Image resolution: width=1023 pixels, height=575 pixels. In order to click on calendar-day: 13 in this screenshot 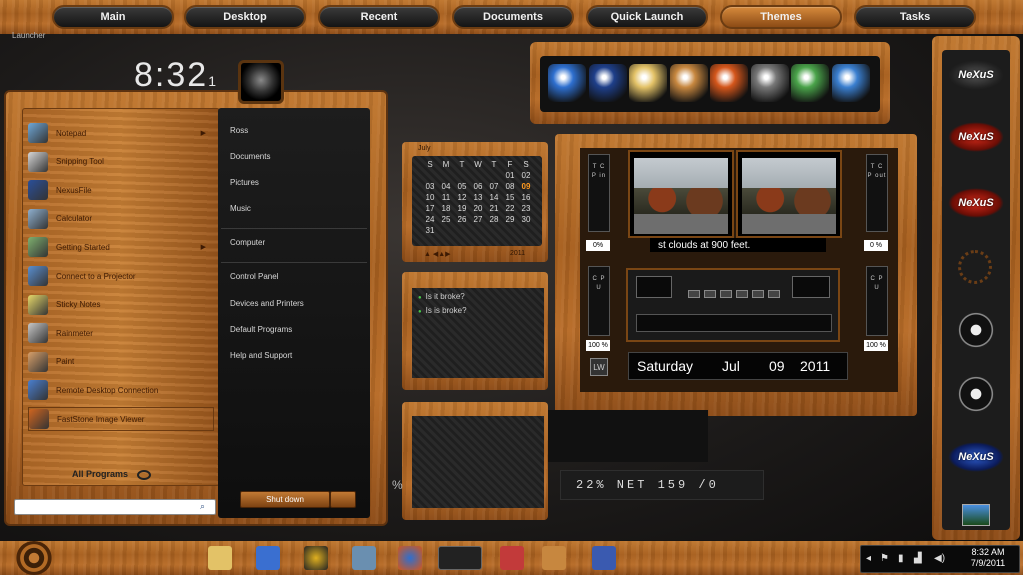, I will do `click(478, 198)`.